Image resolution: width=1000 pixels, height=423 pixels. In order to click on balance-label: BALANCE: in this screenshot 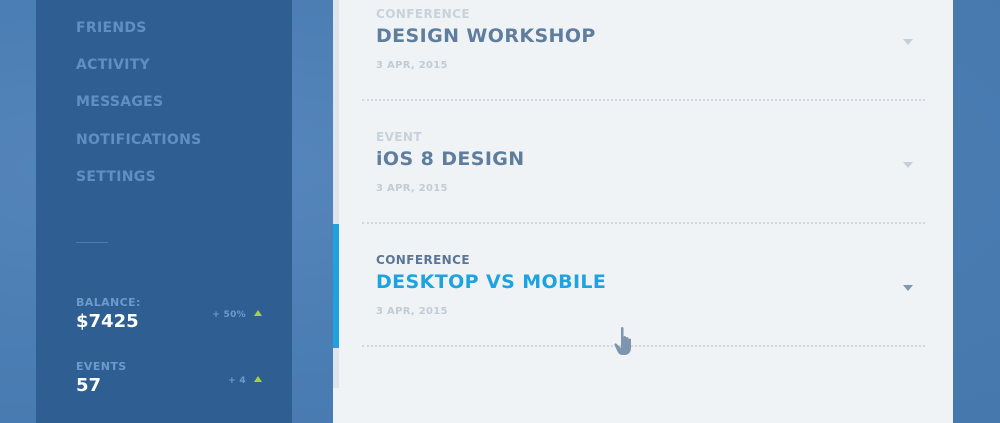, I will do `click(108, 302)`.